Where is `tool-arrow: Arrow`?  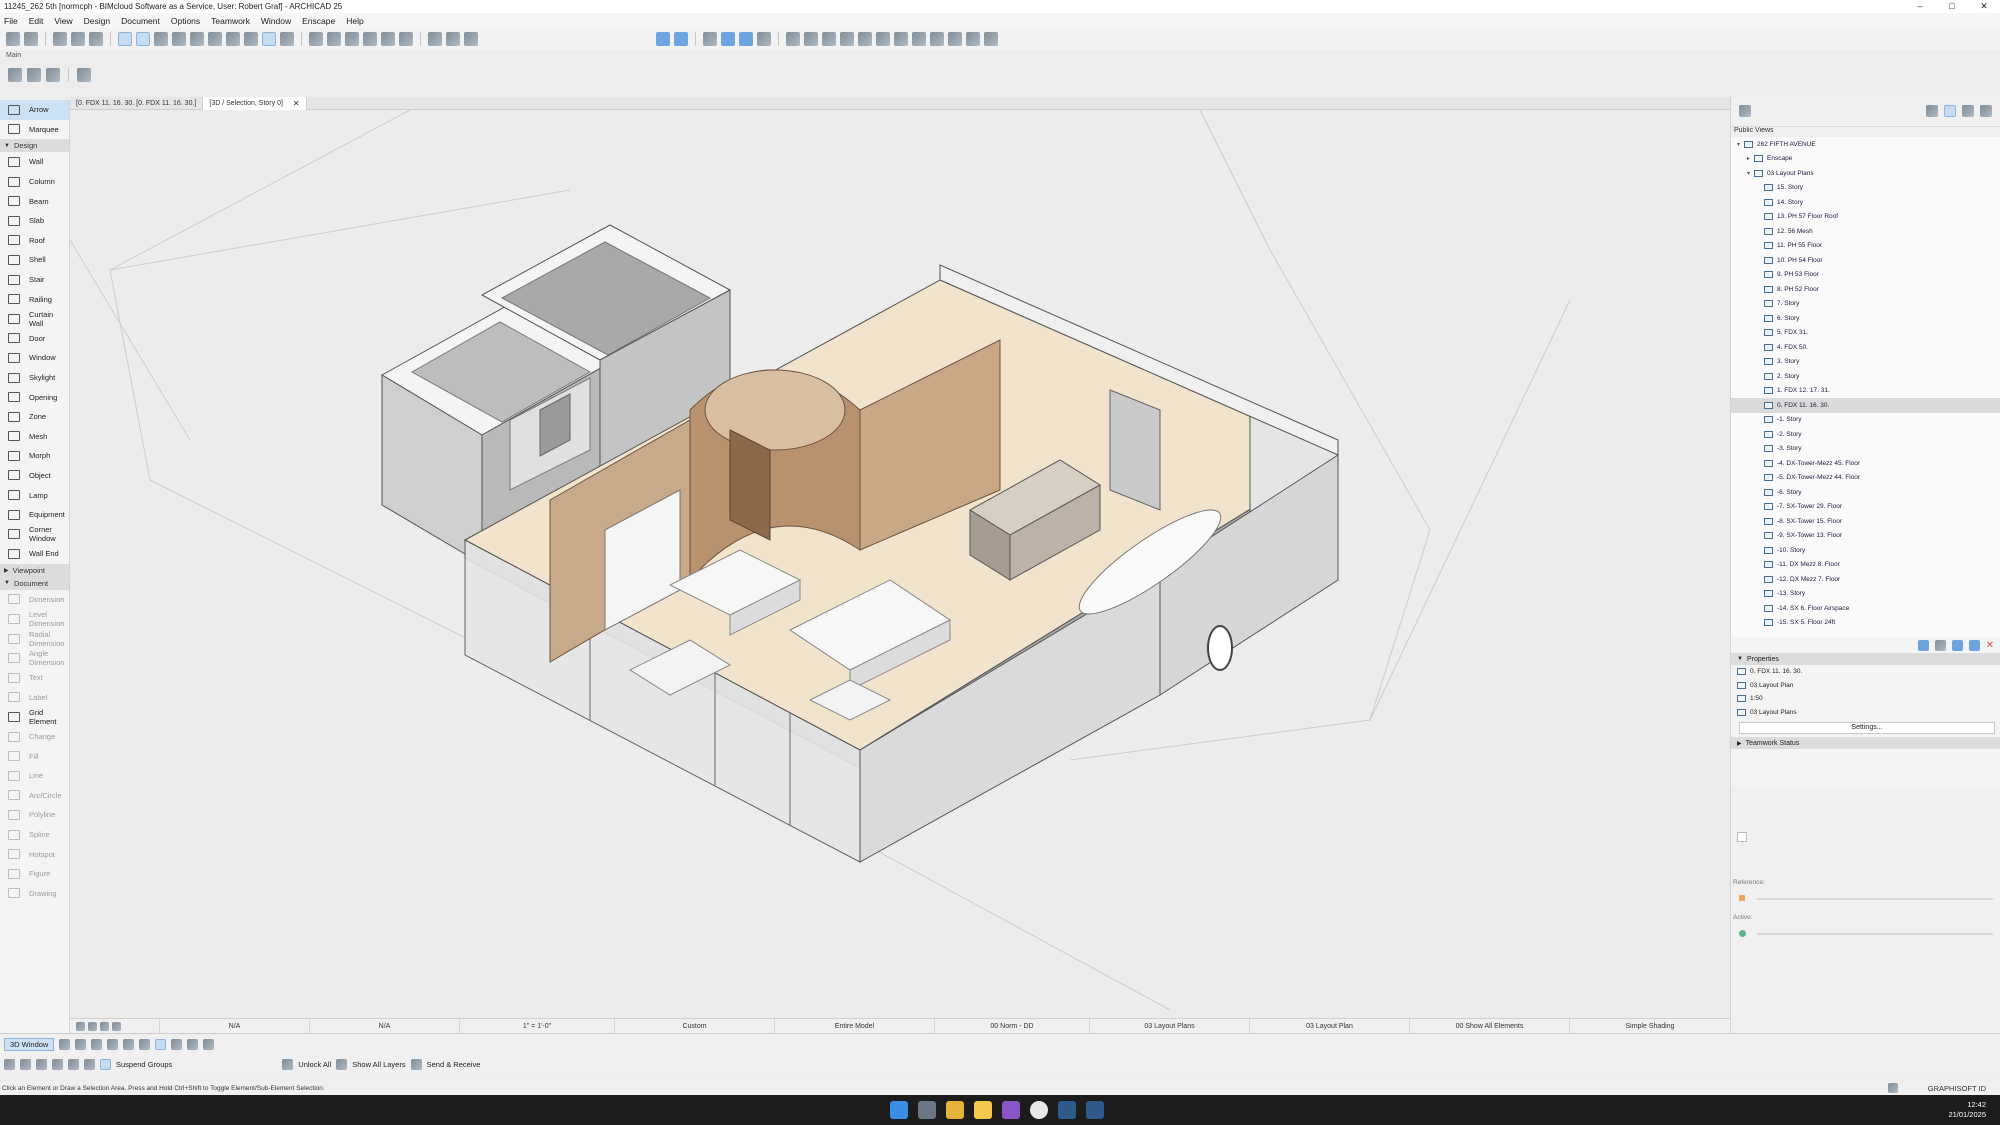
tool-arrow: Arrow is located at coordinates (34, 110).